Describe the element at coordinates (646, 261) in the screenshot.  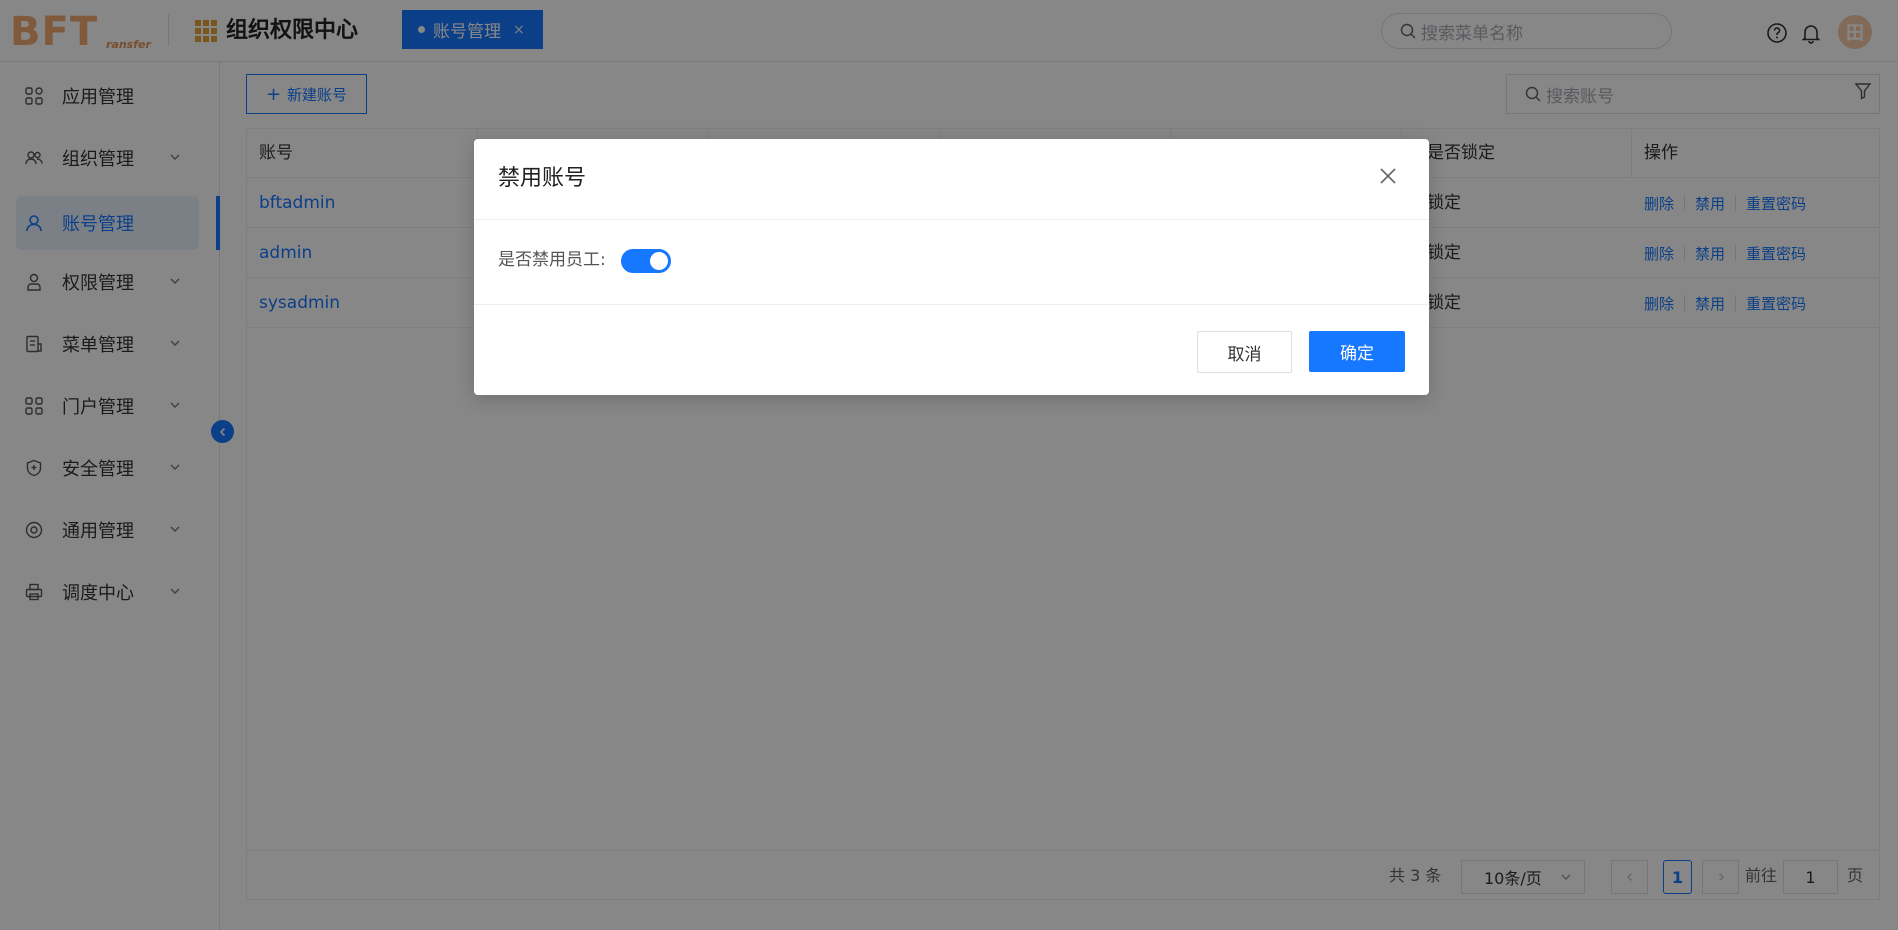
I see `disable-employee-switch` at that location.